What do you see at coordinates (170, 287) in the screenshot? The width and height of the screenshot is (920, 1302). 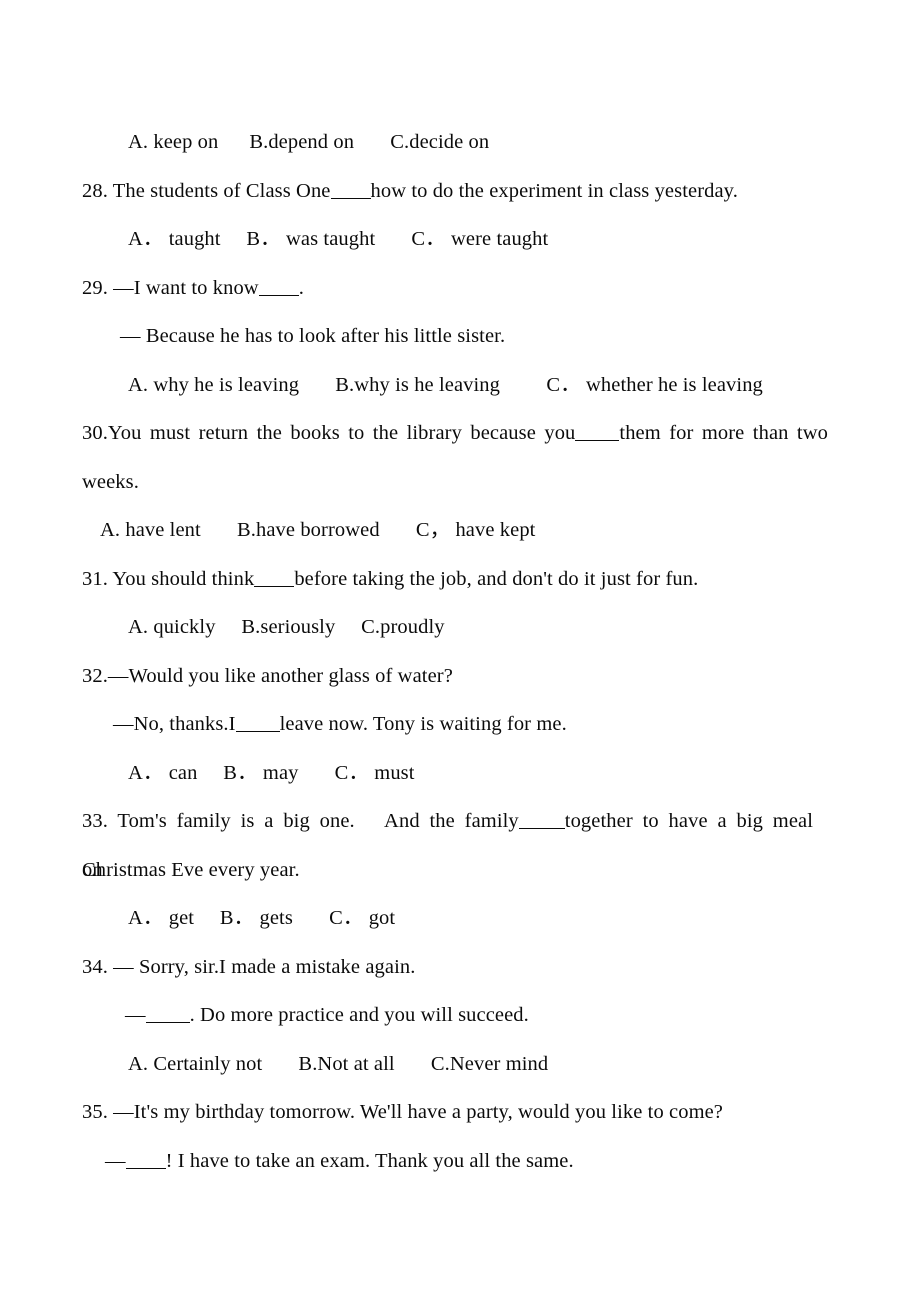 I see `question-29-stem-text: 29. —I want to know` at bounding box center [170, 287].